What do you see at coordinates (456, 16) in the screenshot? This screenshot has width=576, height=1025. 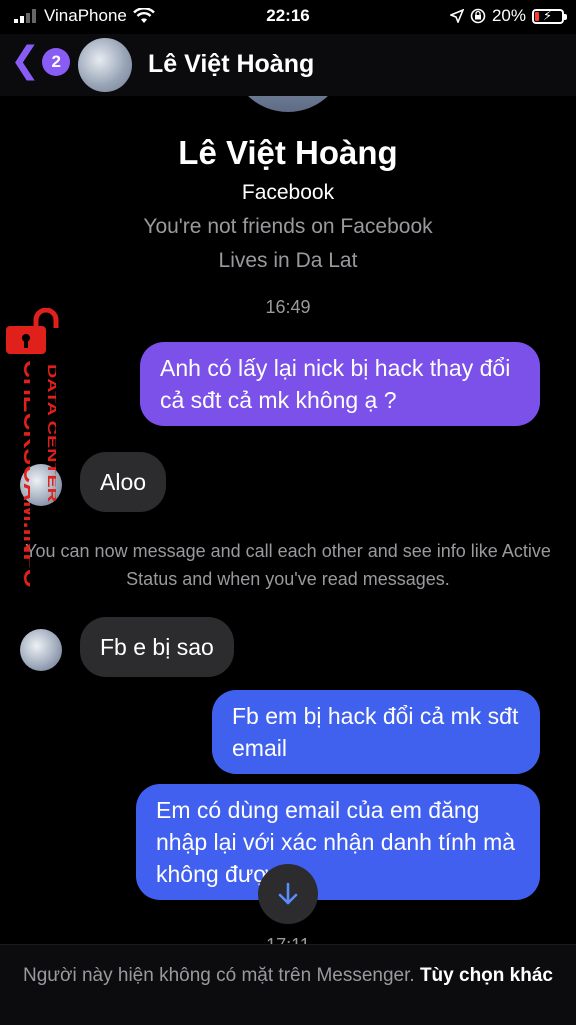 I see `location-icon` at bounding box center [456, 16].